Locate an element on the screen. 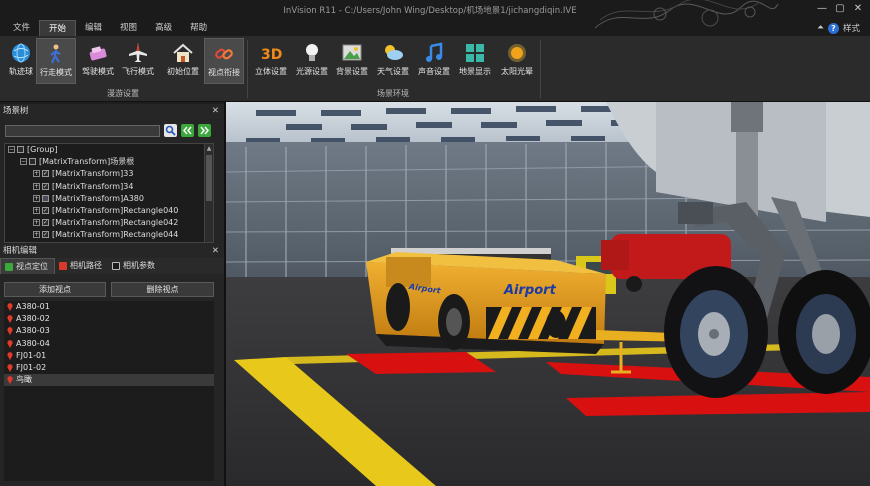 This screenshot has width=870, height=486. sun-icon is located at coordinates (517, 53).